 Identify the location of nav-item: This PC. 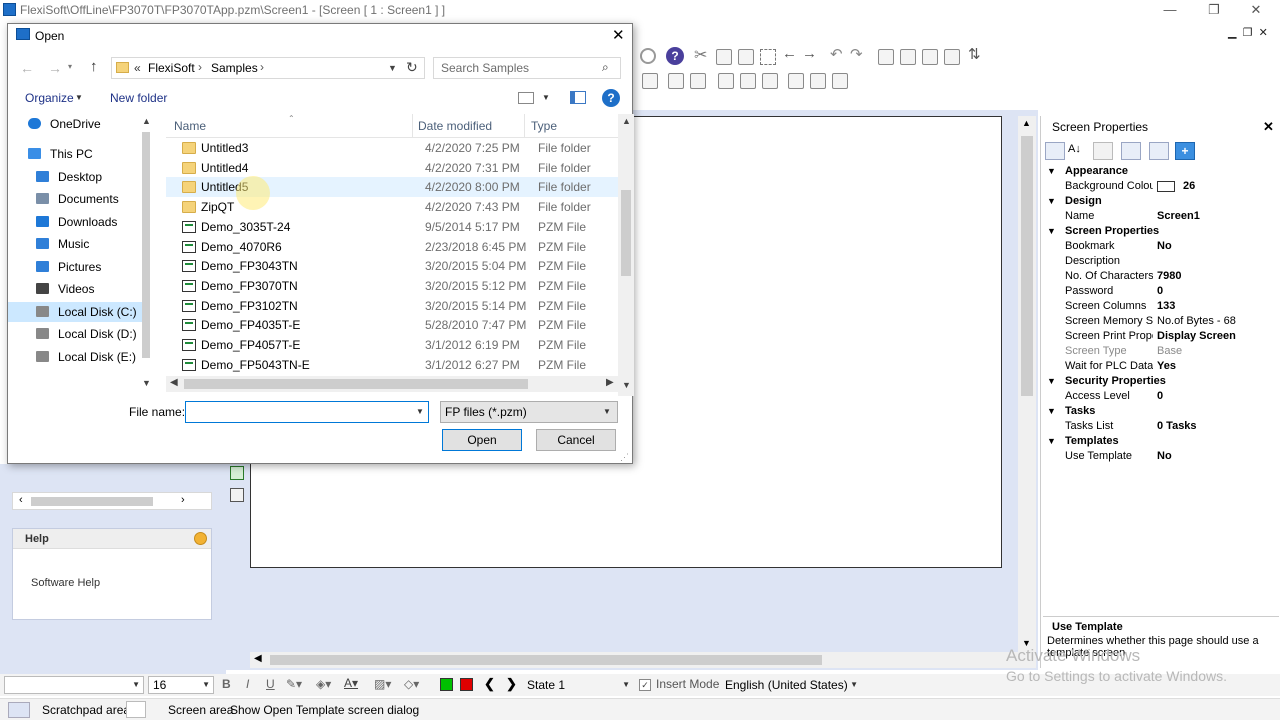
(76, 154).